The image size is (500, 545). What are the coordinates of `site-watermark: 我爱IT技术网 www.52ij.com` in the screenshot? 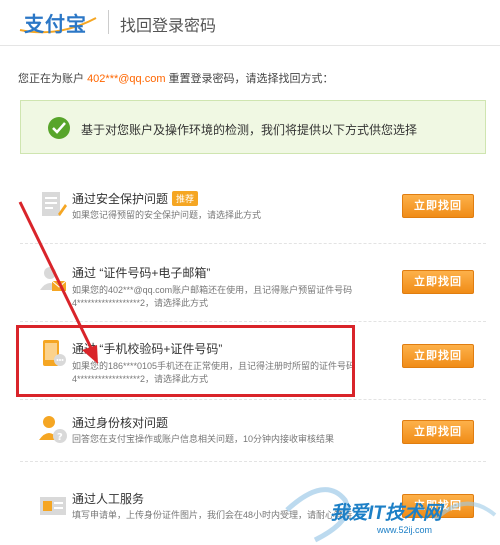 It's located at (392, 507).